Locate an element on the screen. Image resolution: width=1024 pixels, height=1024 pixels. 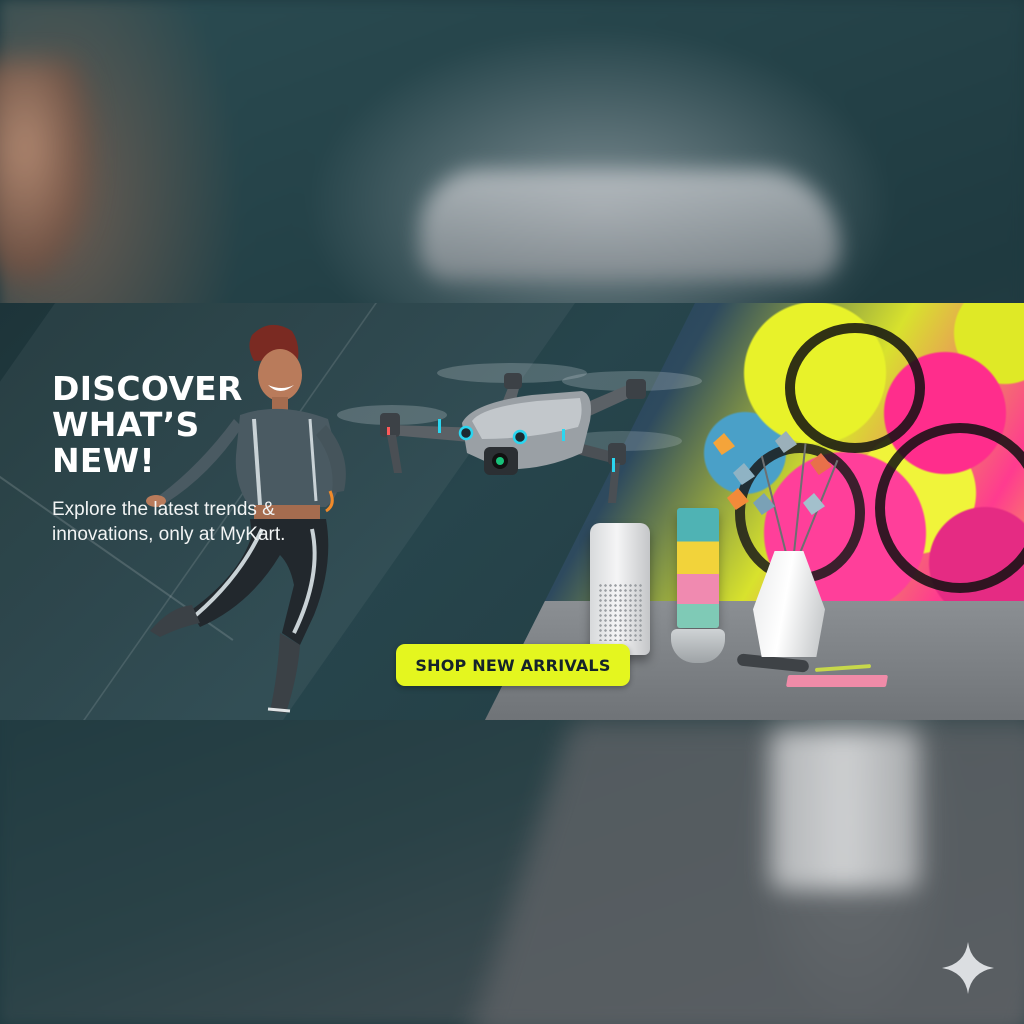
notepad is located at coordinates (837, 681).